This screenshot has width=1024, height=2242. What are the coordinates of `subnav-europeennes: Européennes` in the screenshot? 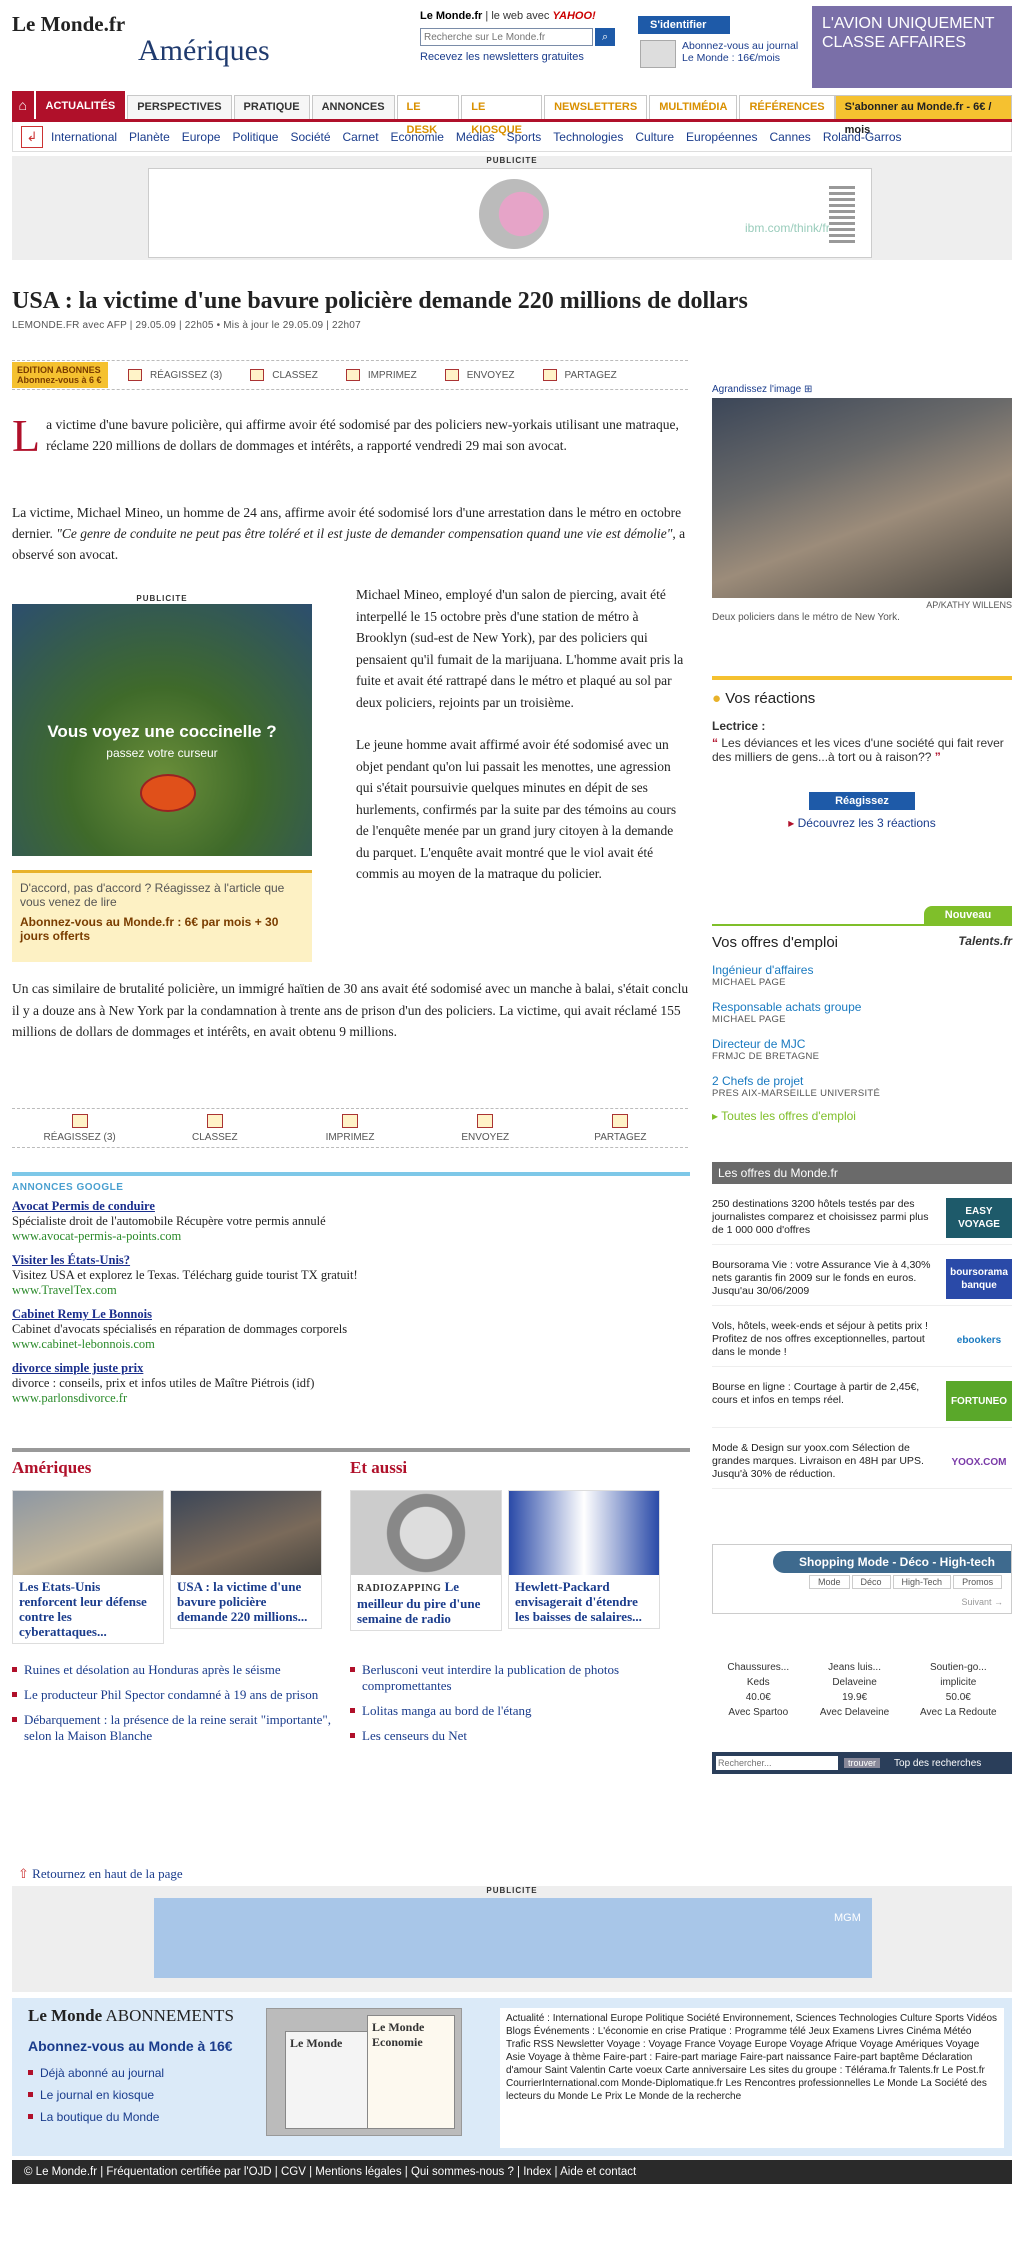 It's located at (721, 137).